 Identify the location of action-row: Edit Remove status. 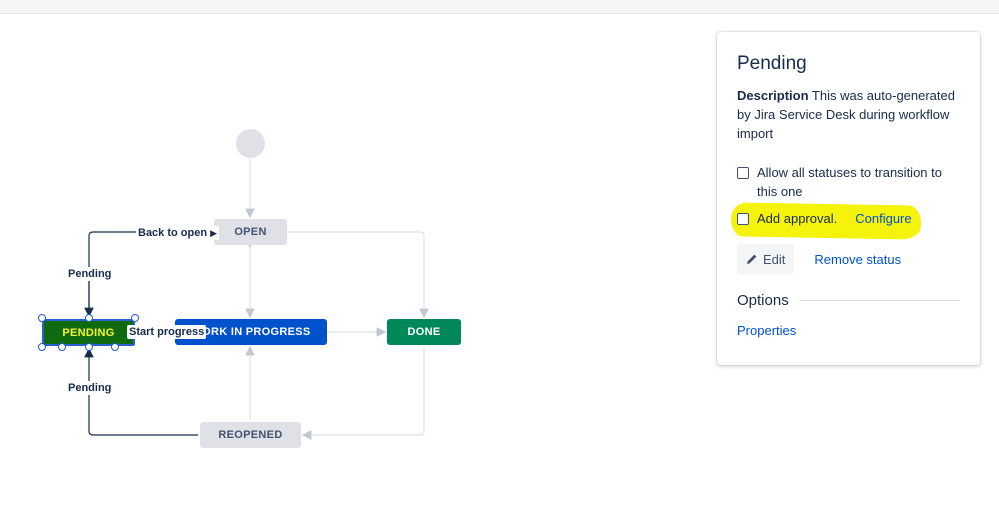
(848, 259).